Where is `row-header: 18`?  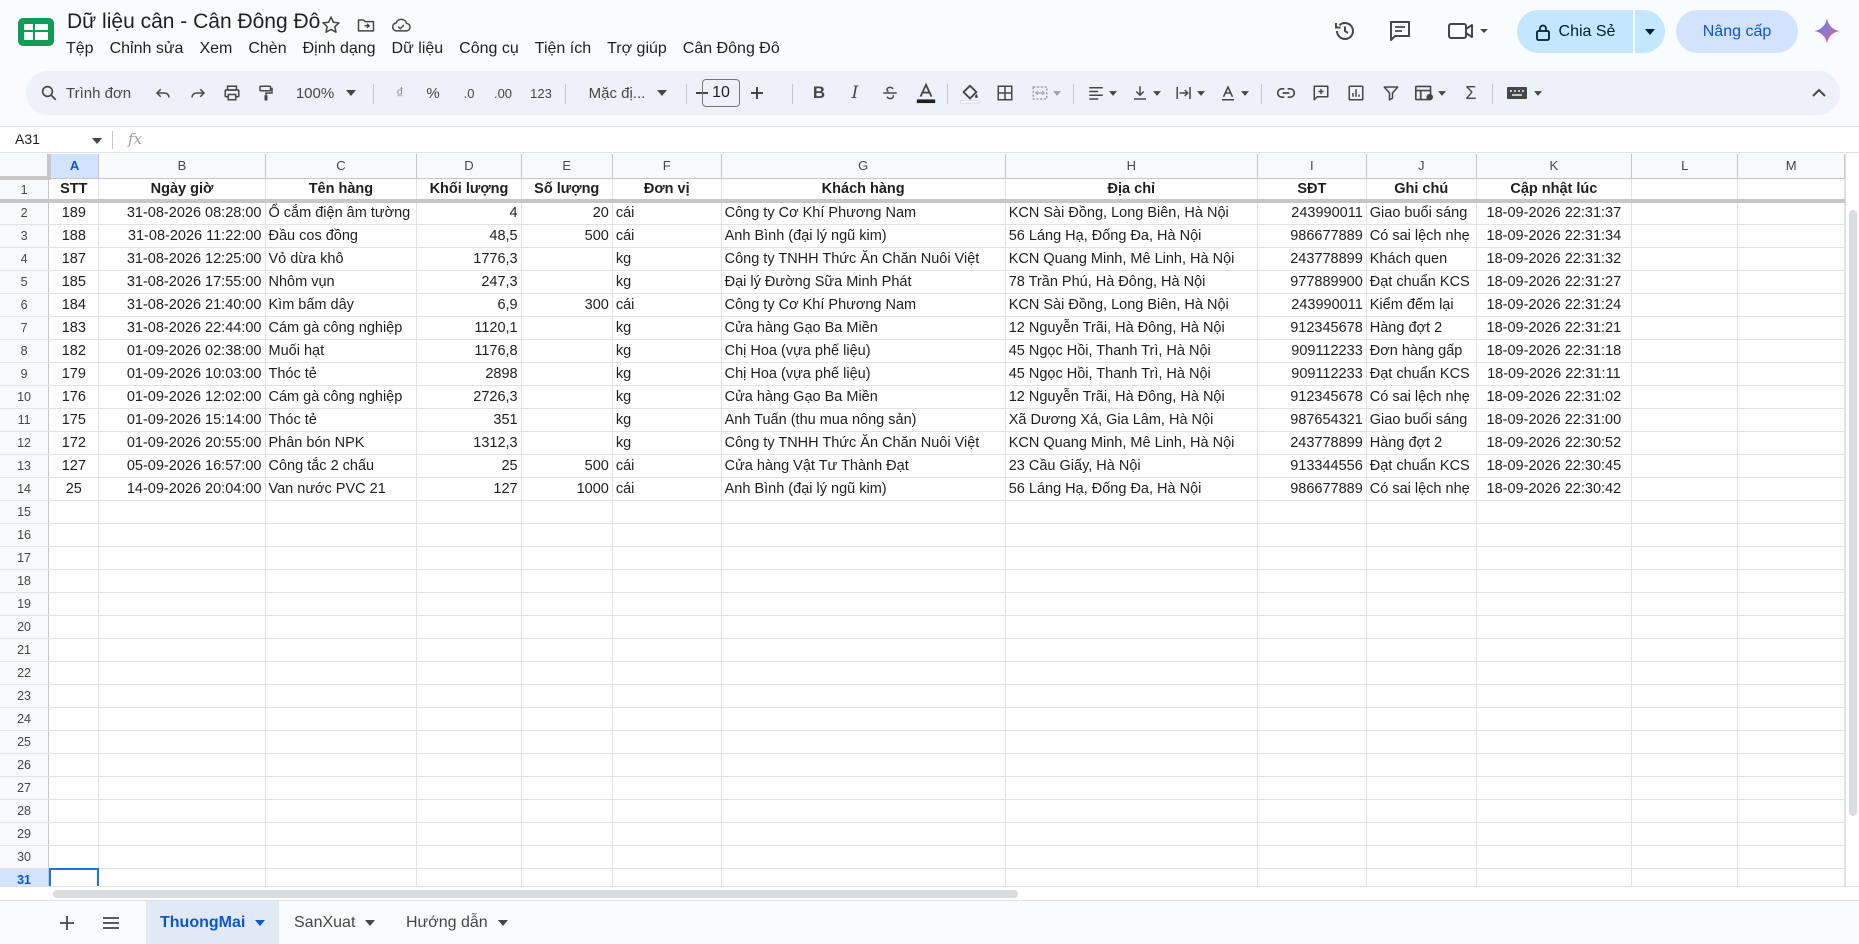
row-header: 18 is located at coordinates (25, 581).